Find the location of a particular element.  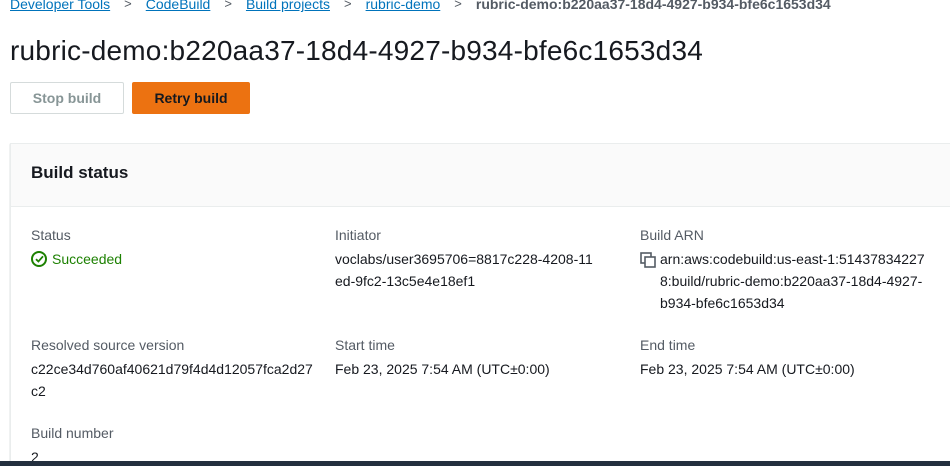

status-field: Status Succeeded is located at coordinates (173, 247).